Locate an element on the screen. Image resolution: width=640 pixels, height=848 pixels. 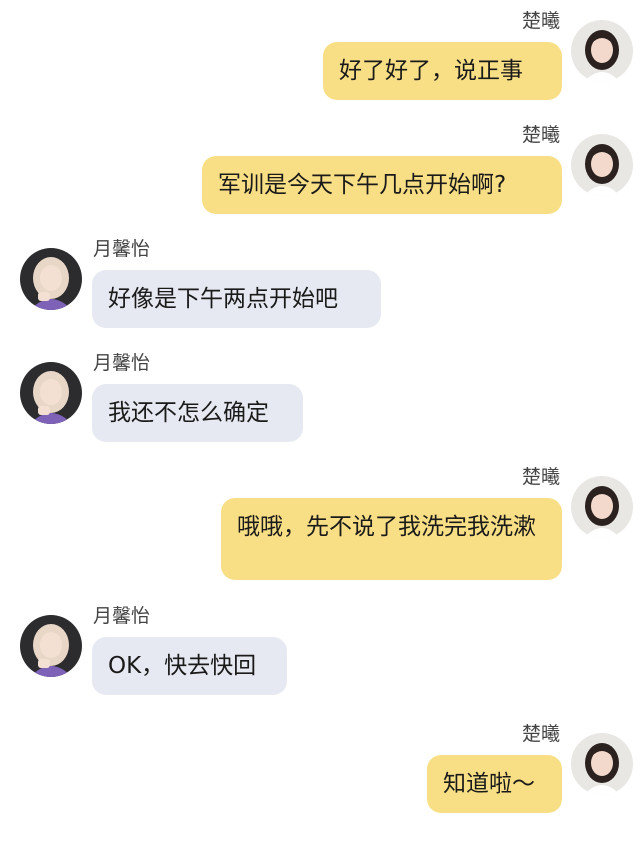
message-text: 军训是今天下午几点开始啊? is located at coordinates (362, 185).